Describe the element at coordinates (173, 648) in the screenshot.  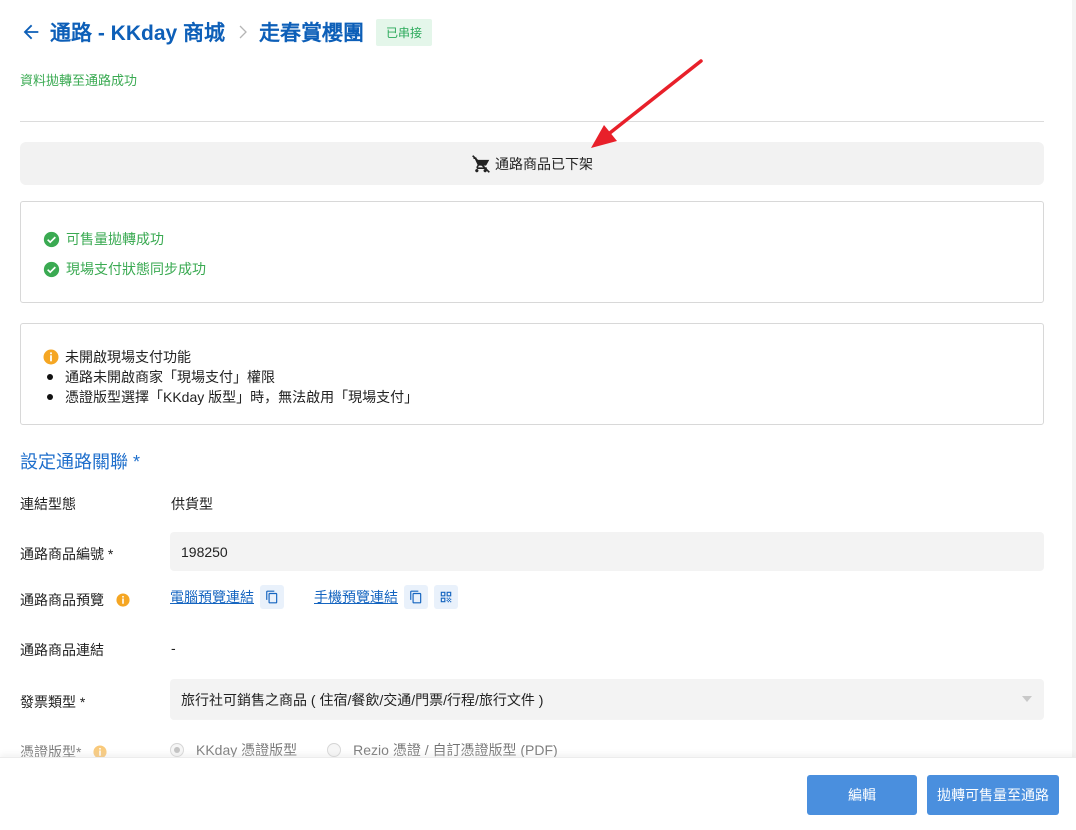
I see `product-link-value: -` at that location.